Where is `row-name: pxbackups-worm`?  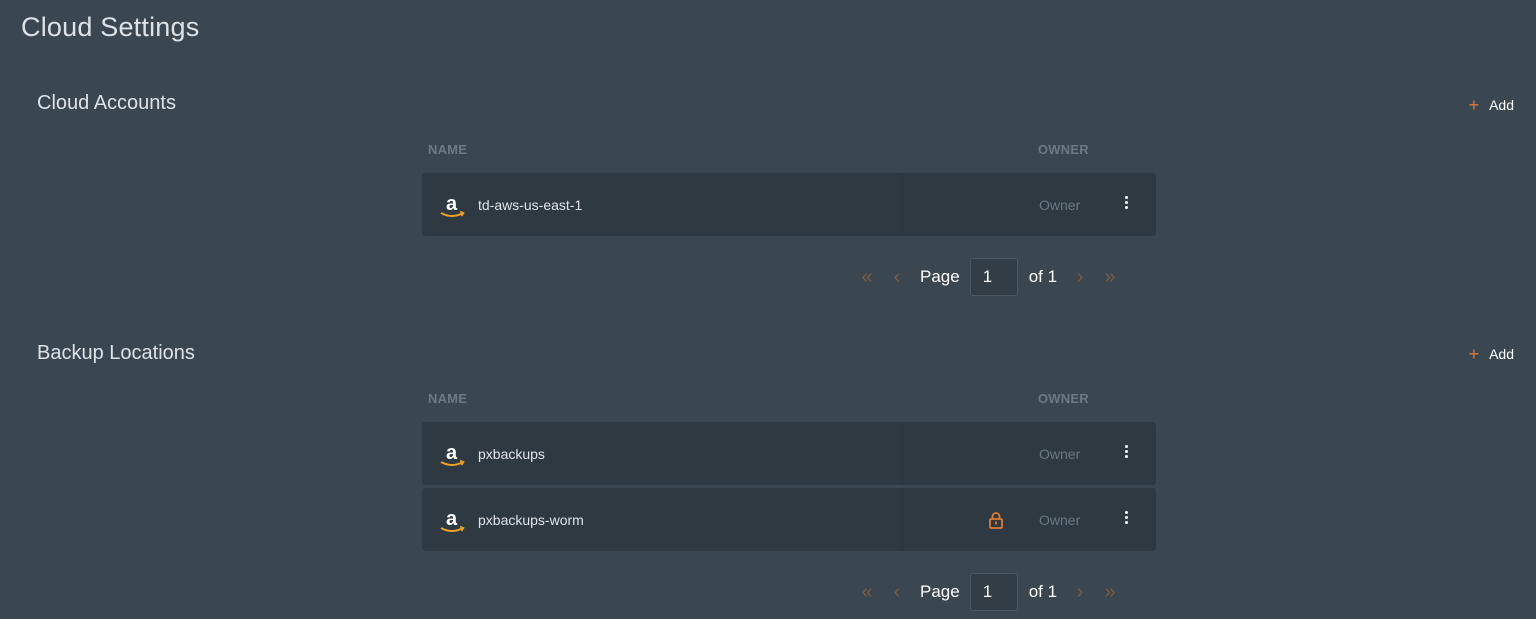 row-name: pxbackups-worm is located at coordinates (531, 520).